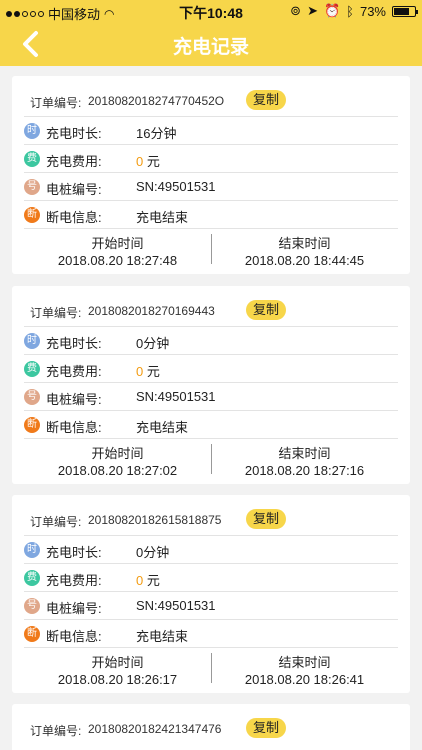 This screenshot has height=750, width=422. Describe the element at coordinates (117, 260) in the screenshot. I see `start-time-value: 2018.08.20 18:27:48` at that location.